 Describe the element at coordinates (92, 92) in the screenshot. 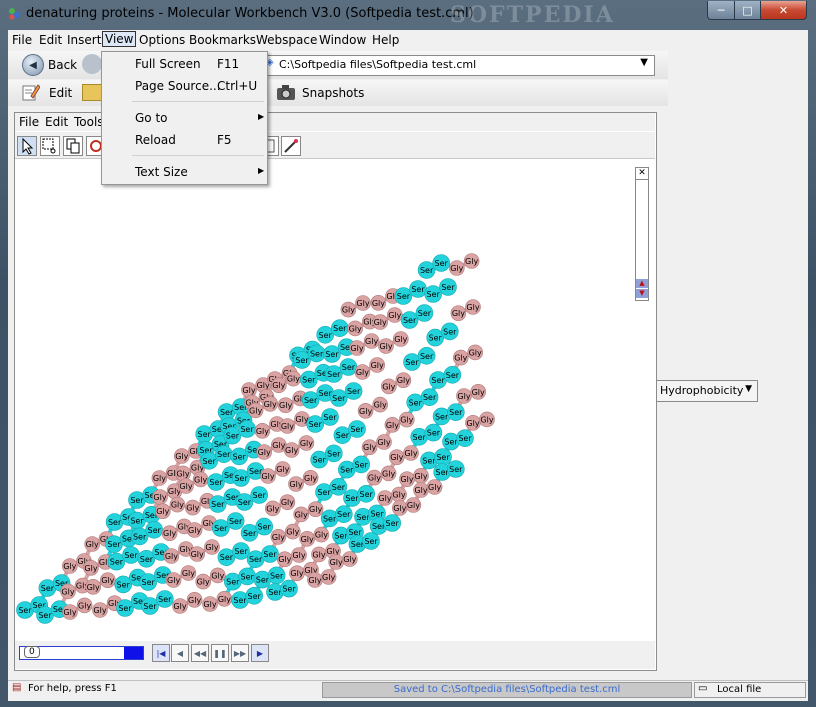

I see `folder-icon` at that location.